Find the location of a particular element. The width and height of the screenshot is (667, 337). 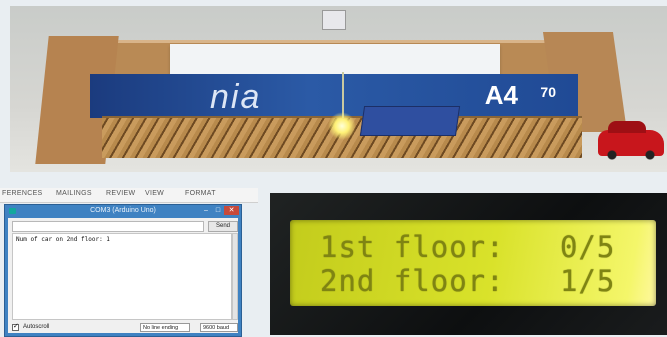

serial-output: Num of car on 2nd floor: 1 is located at coordinates (122, 276).